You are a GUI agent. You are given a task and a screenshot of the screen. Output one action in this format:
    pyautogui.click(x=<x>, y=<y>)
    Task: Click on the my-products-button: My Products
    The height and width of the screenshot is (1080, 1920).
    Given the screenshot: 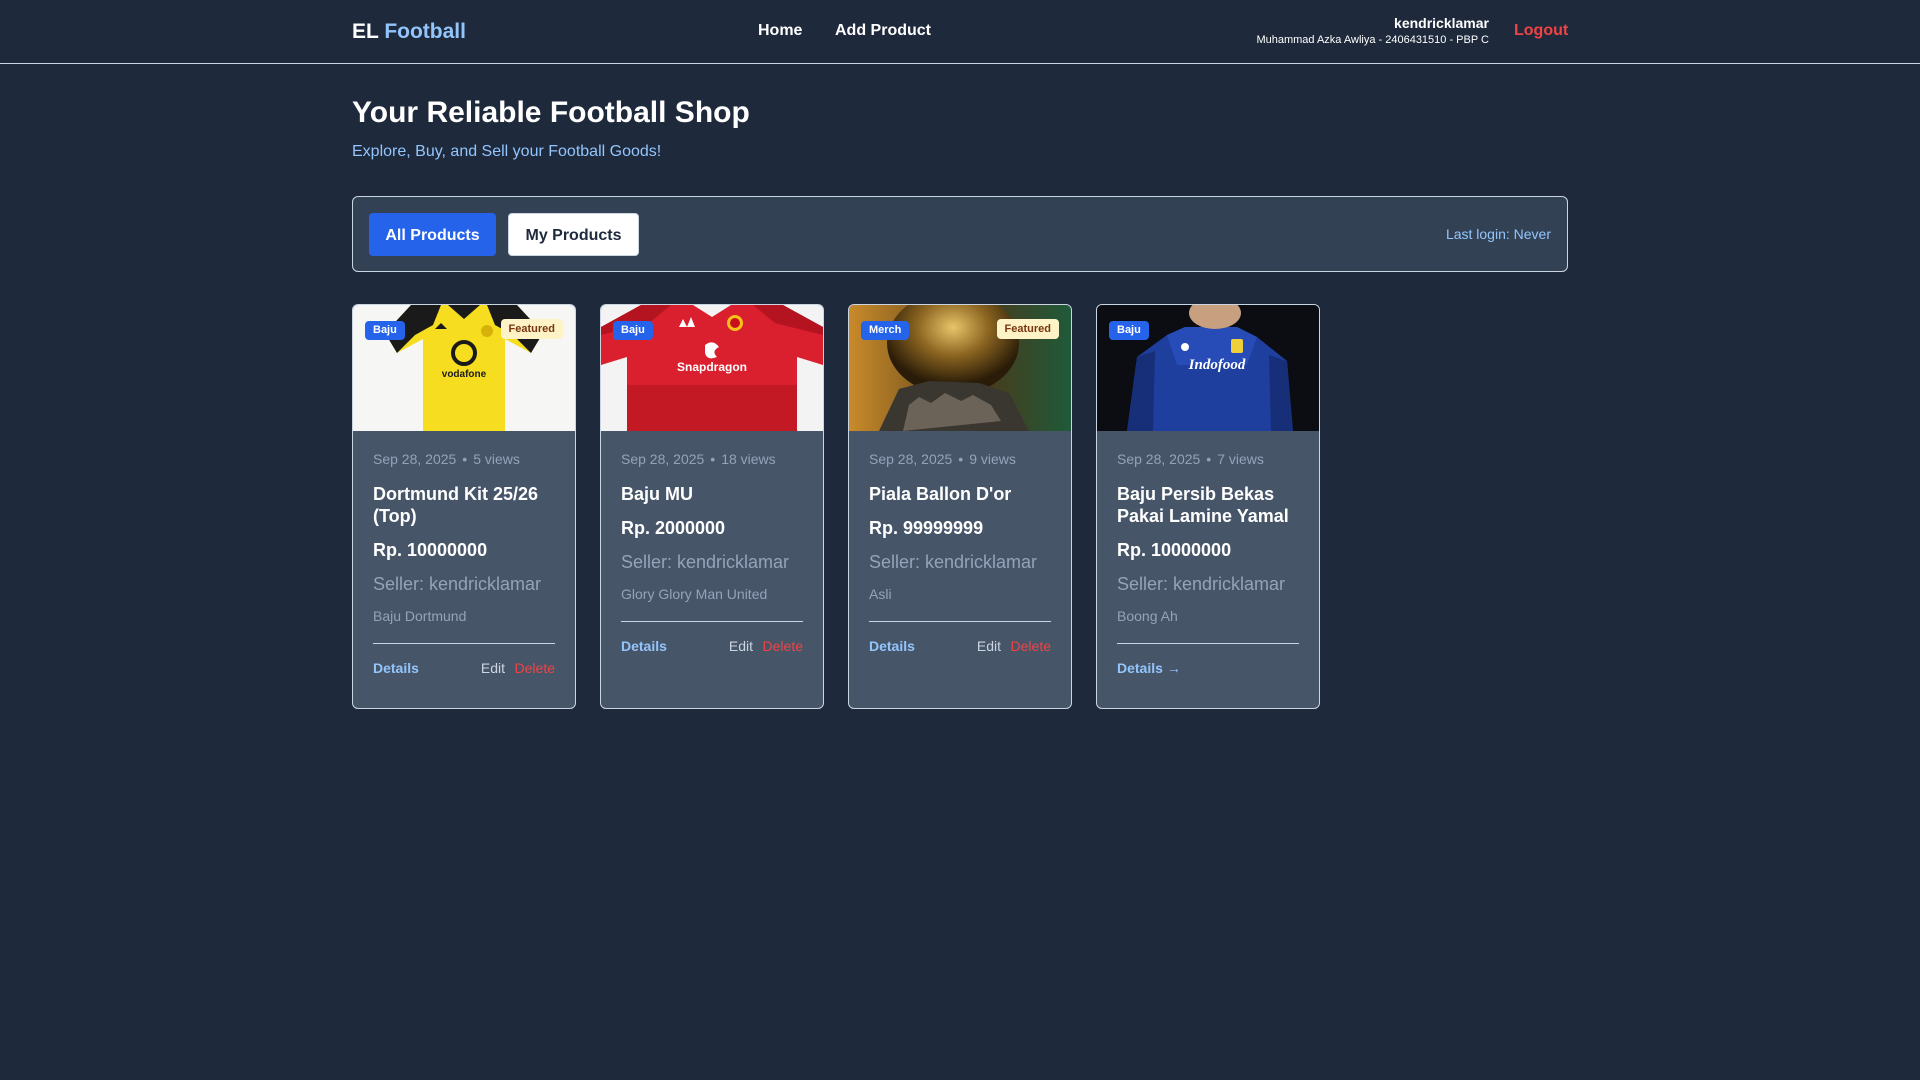 What is the action you would take?
    pyautogui.click(x=573, y=234)
    